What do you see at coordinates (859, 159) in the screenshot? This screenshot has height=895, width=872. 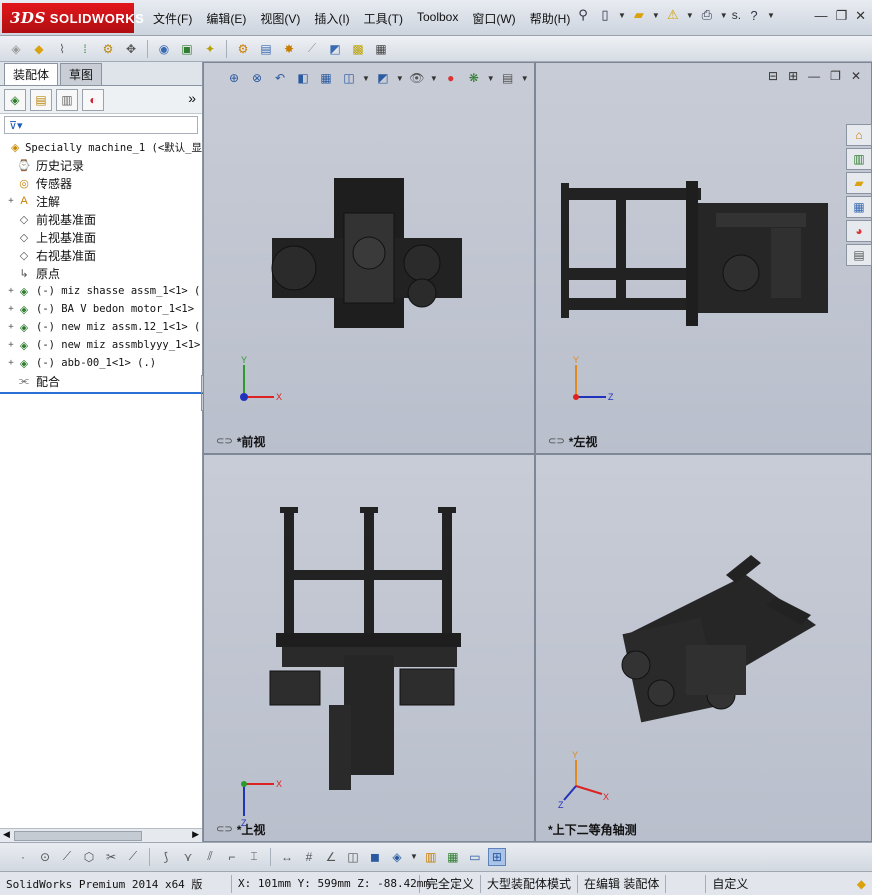 I see `design-library-icon: ▥` at bounding box center [859, 159].